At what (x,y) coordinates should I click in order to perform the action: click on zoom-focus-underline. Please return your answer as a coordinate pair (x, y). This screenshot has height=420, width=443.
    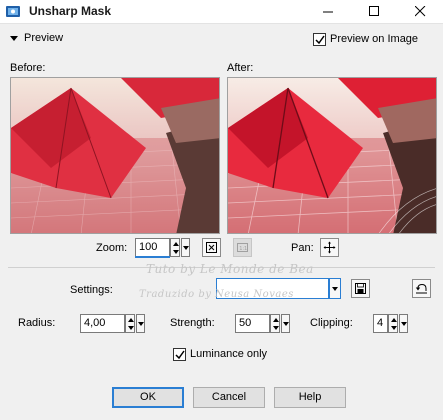
    Looking at the image, I should click on (152, 257).